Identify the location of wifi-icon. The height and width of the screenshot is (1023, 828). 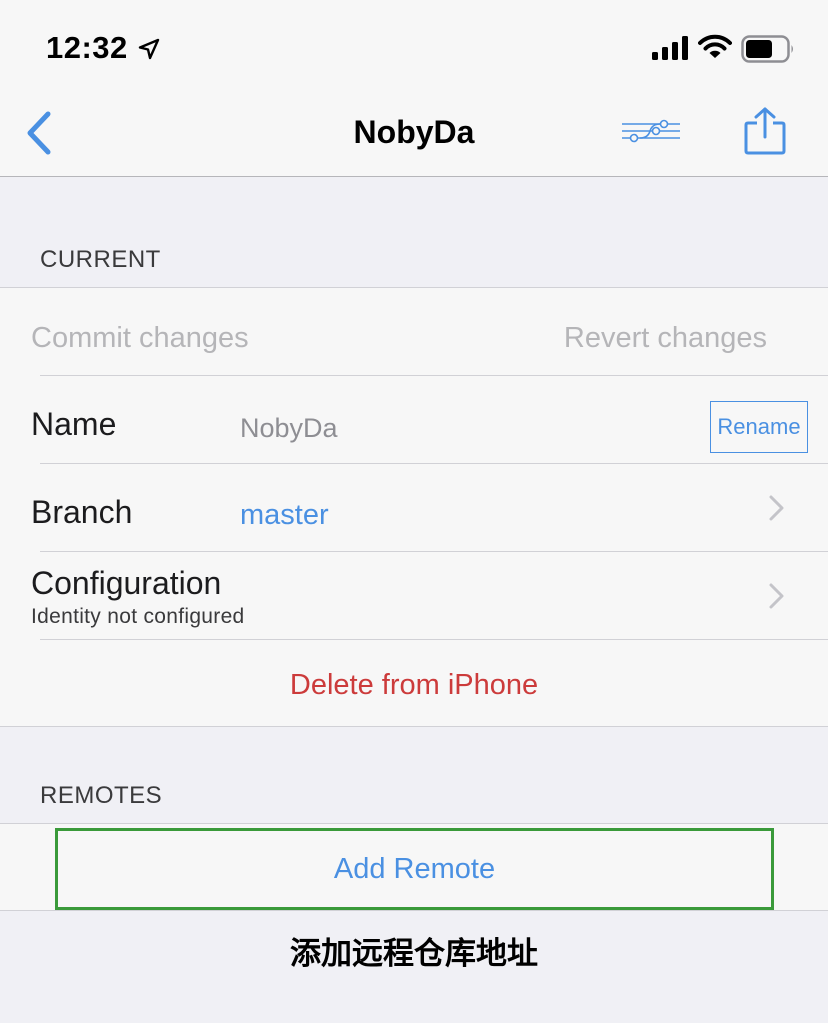
(715, 46).